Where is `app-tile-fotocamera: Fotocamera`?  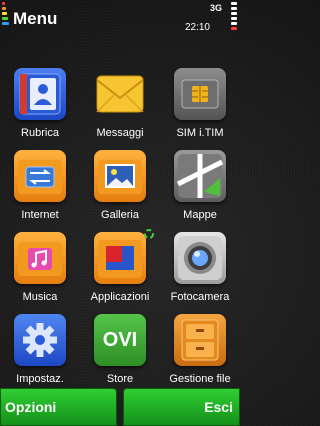 app-tile-fotocamera: Fotocamera is located at coordinates (200, 273).